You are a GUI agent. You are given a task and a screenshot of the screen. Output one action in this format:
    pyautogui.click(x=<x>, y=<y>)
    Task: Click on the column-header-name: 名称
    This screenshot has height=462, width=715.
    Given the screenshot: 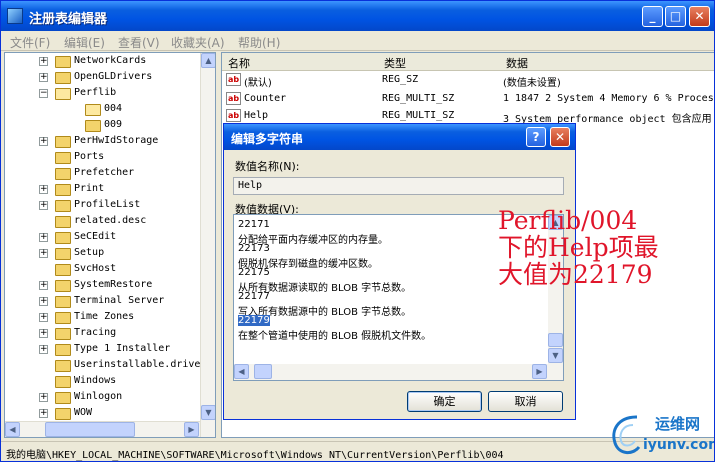 What is the action you would take?
    pyautogui.click(x=239, y=63)
    